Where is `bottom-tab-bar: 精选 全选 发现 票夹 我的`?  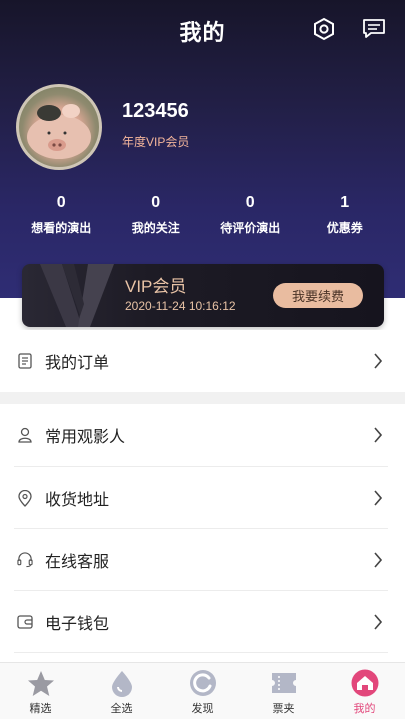
bottom-tab-bar: 精选 全选 发现 票夹 我的 is located at coordinates (202, 690).